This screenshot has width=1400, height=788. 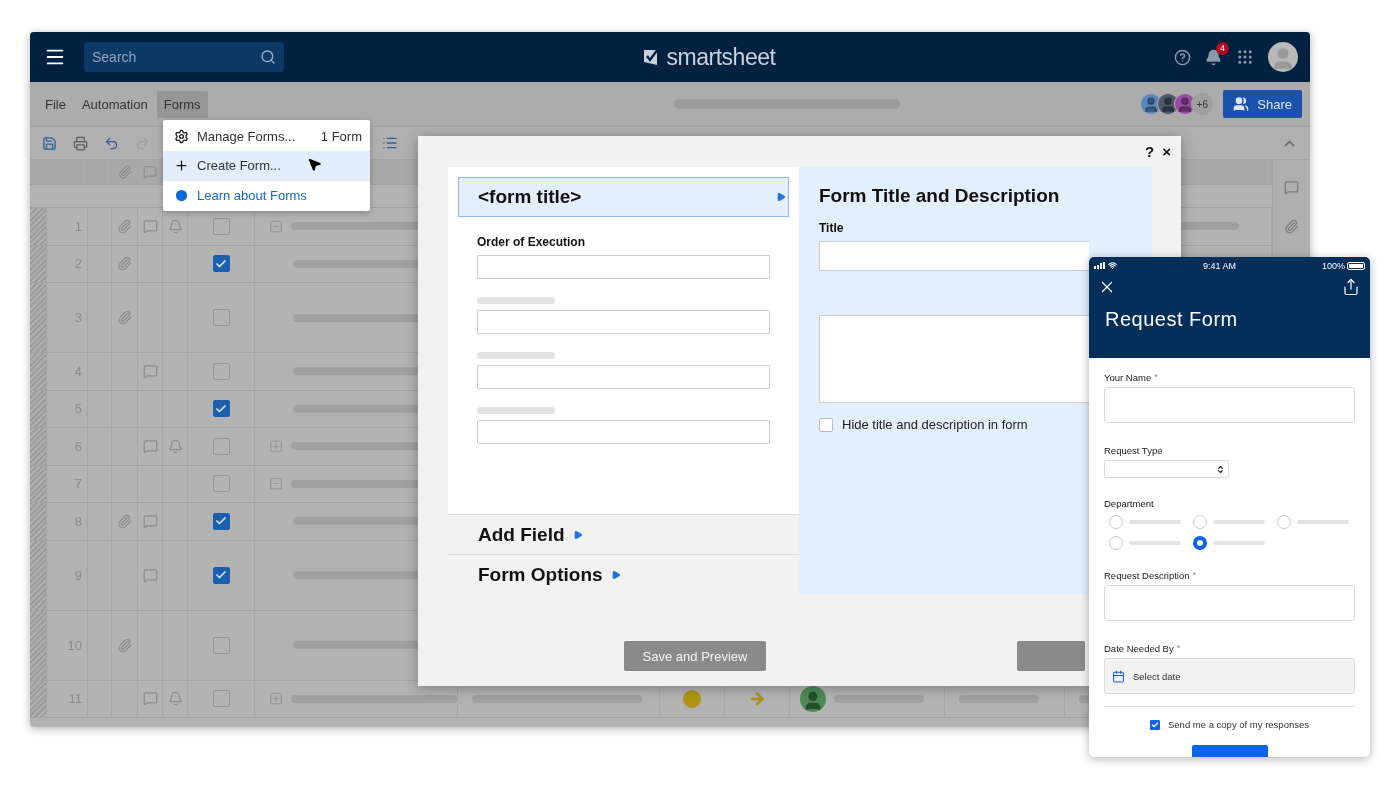 I want to click on menu-item: Forms, so click(x=182, y=104).